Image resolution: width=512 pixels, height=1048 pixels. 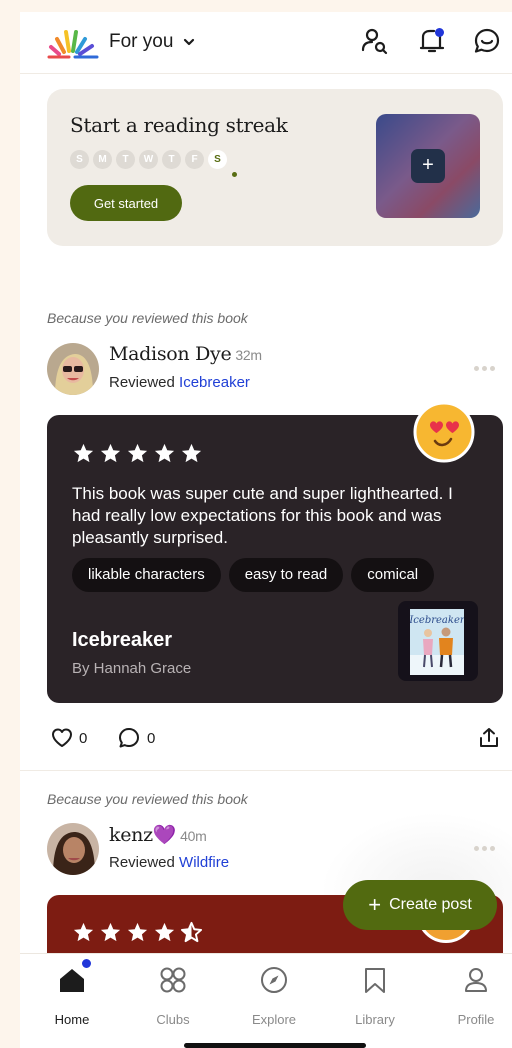 What do you see at coordinates (266, 770) in the screenshot?
I see `post-divider` at bounding box center [266, 770].